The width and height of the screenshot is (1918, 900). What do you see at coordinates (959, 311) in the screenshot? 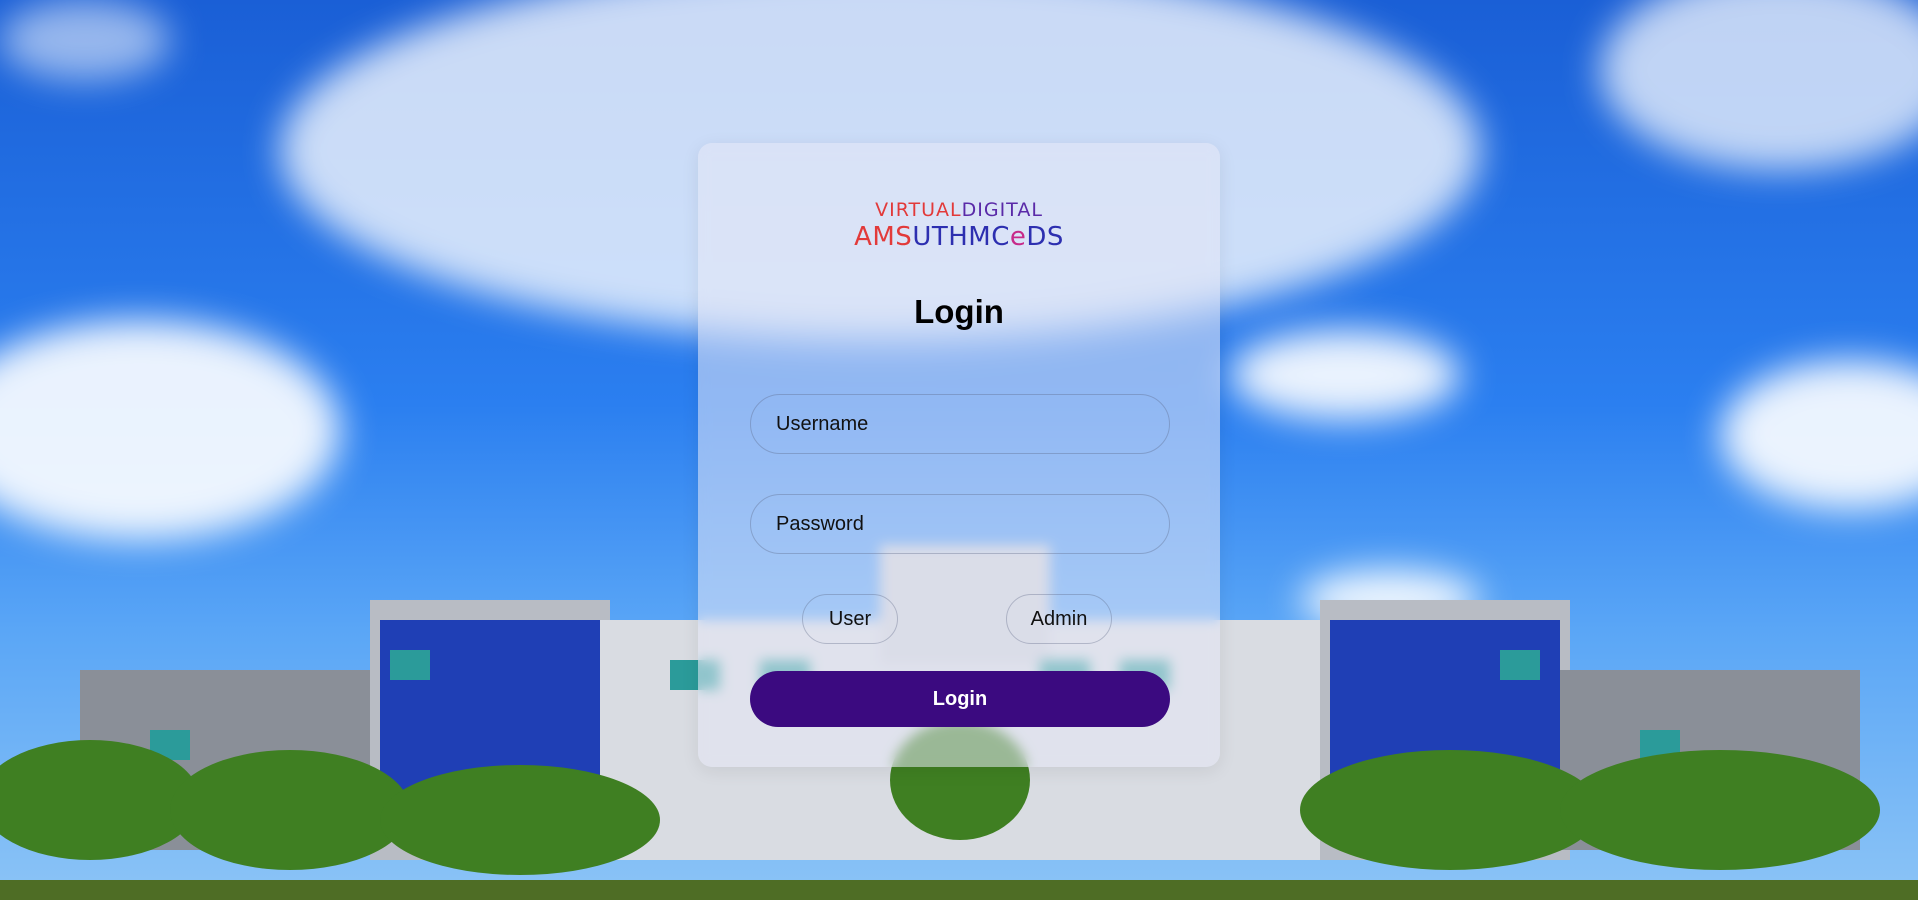
I see `login-title: Login` at bounding box center [959, 311].